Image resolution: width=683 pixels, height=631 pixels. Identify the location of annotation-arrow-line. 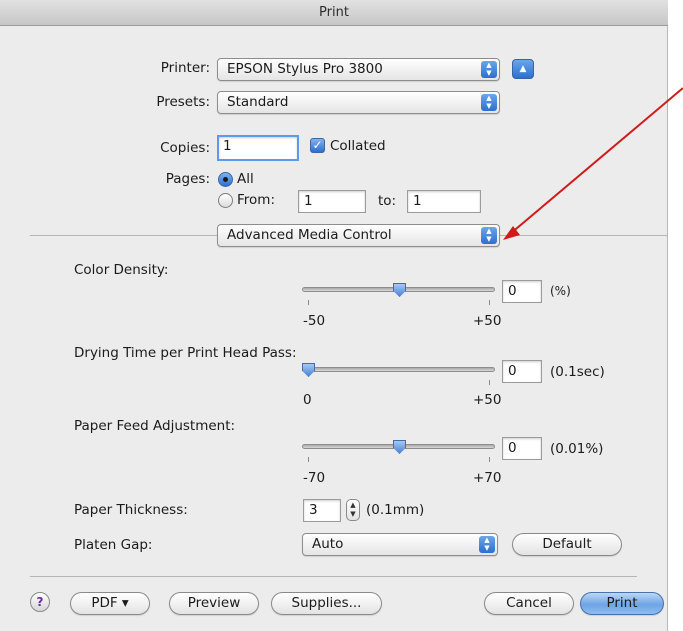
(596, 161).